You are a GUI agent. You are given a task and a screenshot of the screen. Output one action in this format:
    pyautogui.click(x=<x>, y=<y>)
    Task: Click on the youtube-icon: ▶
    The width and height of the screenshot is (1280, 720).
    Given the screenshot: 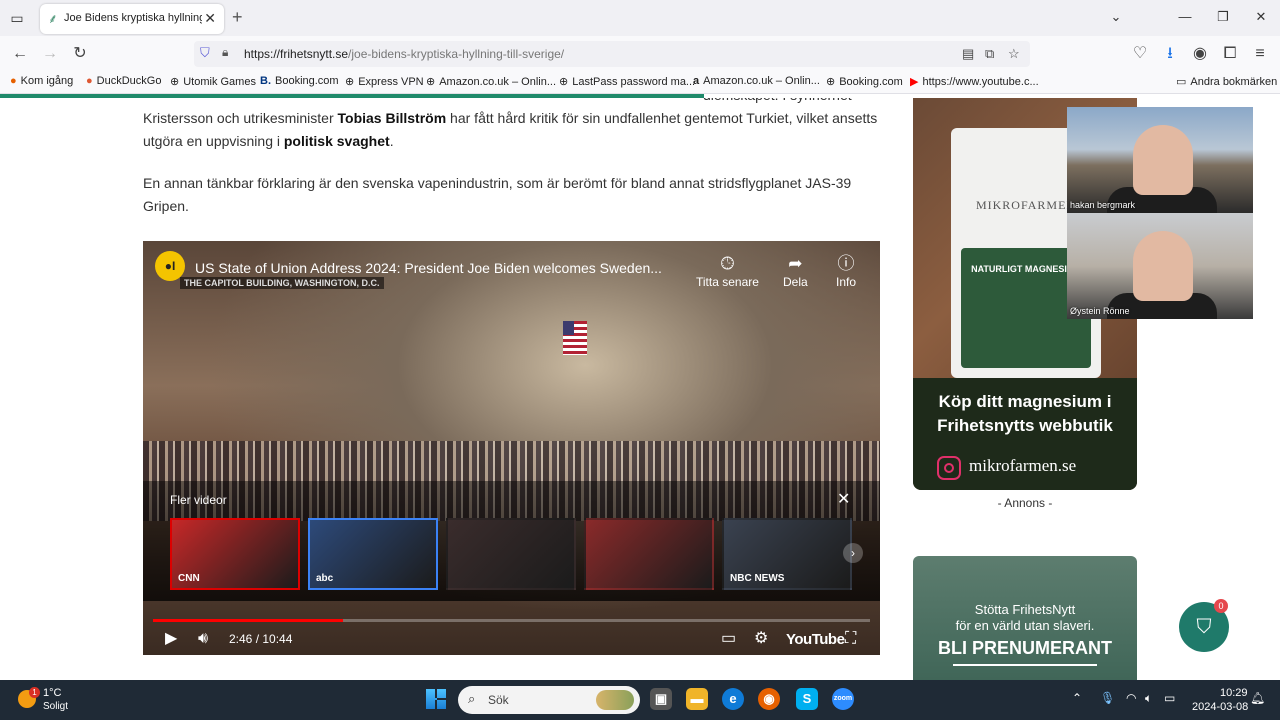 What is the action you would take?
    pyautogui.click(x=914, y=82)
    